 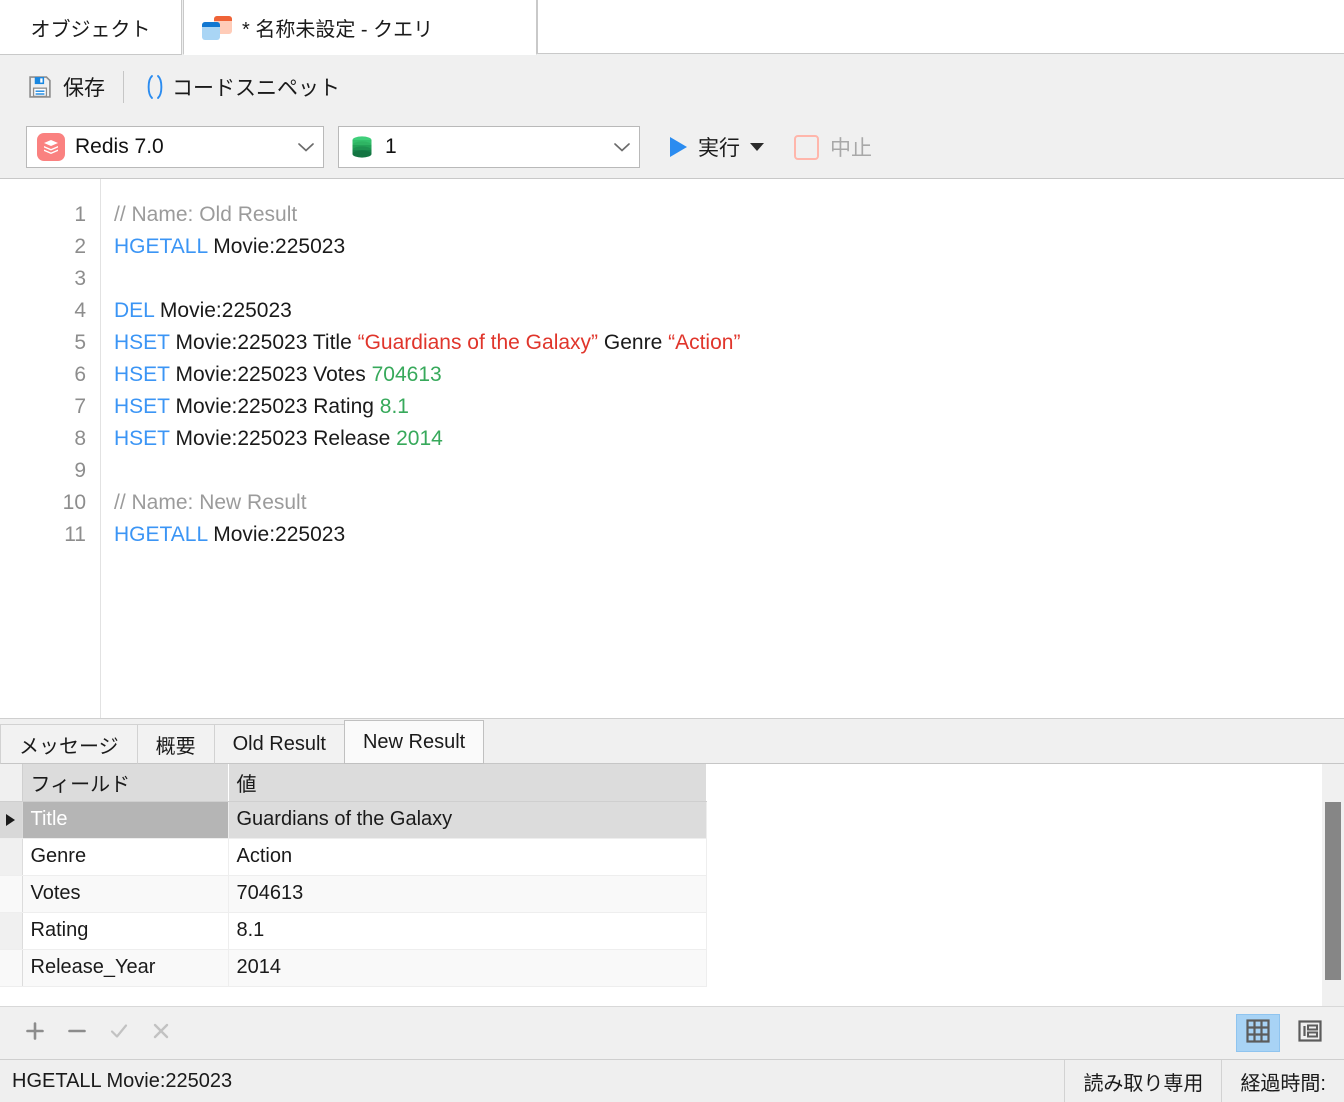 What do you see at coordinates (406, 374) in the screenshot?
I see `code-token: 704613` at bounding box center [406, 374].